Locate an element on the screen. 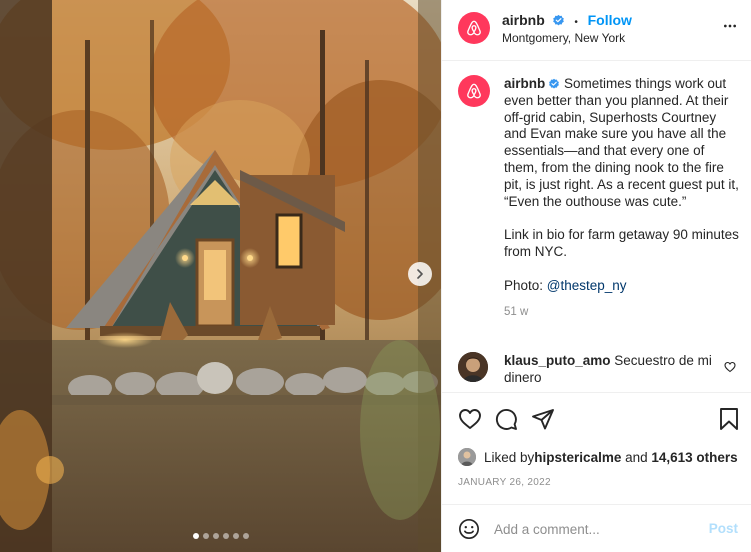  caption-avatar is located at coordinates (474, 91).